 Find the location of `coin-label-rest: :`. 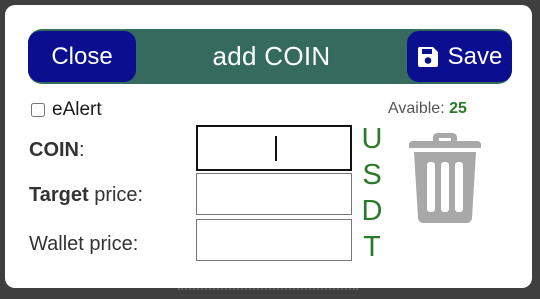

coin-label-rest: : is located at coordinates (82, 150).